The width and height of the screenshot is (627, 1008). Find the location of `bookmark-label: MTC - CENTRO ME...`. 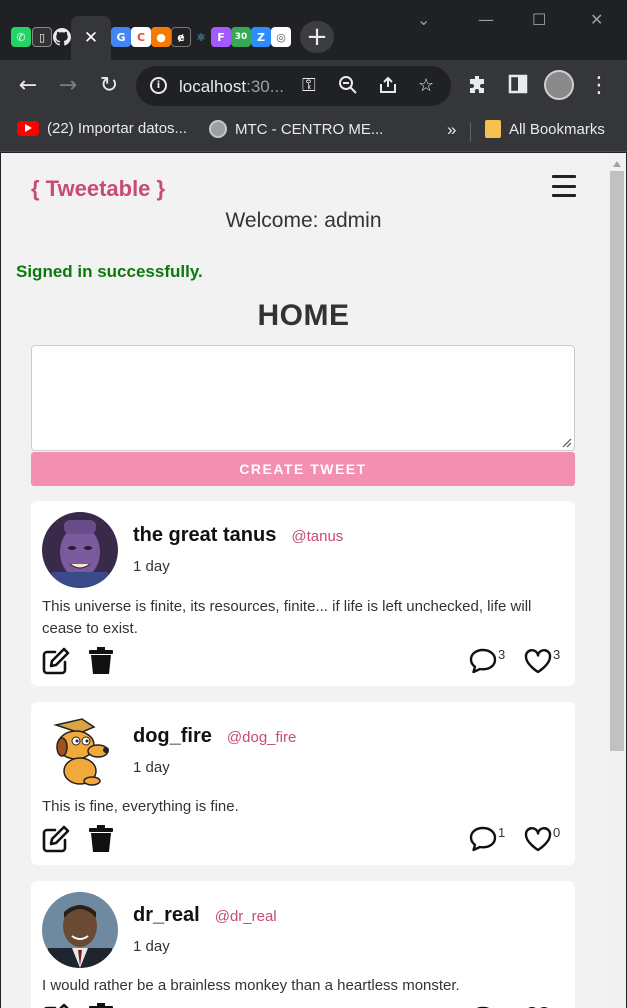

bookmark-label: MTC - CENTRO ME... is located at coordinates (309, 129).